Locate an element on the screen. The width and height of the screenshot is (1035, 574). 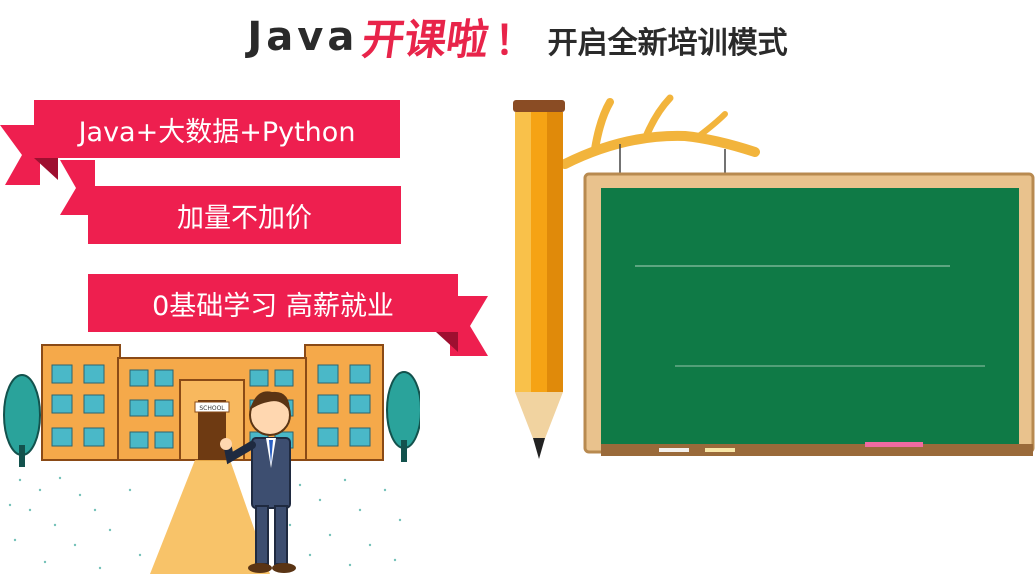
ribbon-career: 0基础学习 高薪就业 is located at coordinates (273, 303).